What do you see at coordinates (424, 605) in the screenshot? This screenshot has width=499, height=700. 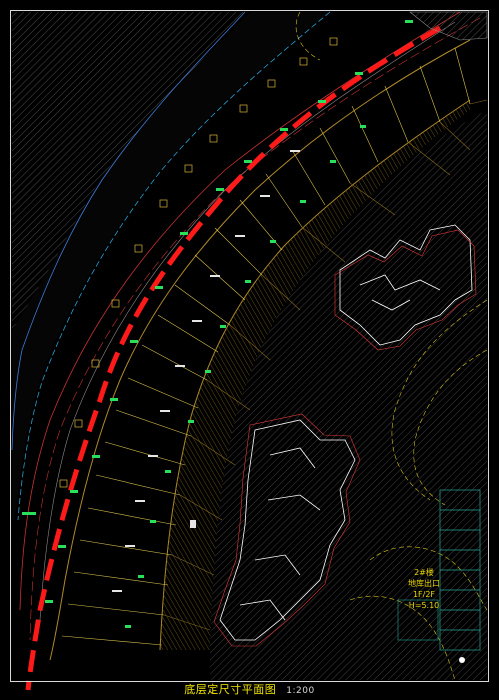 I see `zone-label-4: H=5.10` at bounding box center [424, 605].